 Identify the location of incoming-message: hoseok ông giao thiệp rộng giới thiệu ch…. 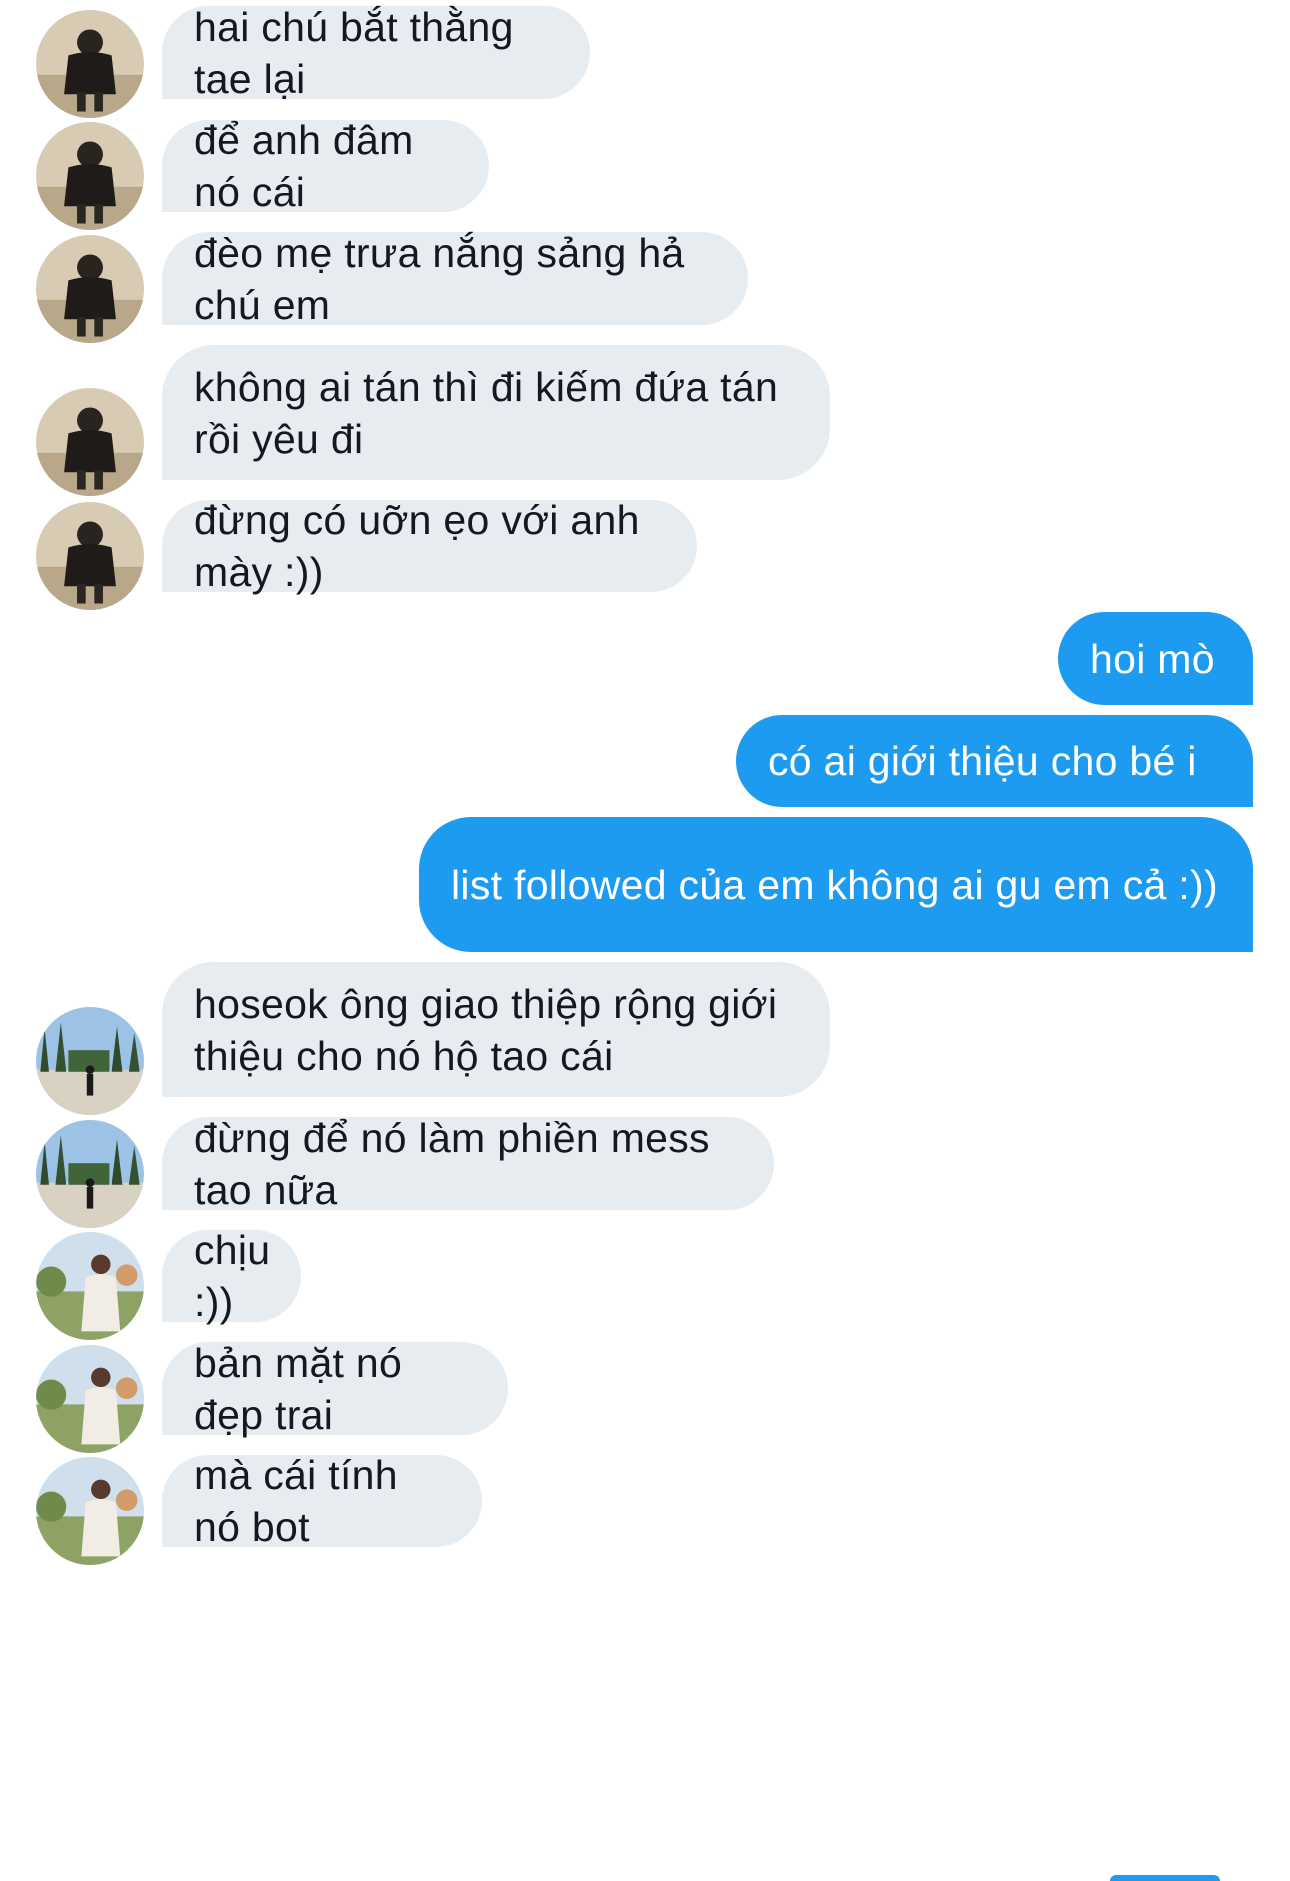
(496, 1029).